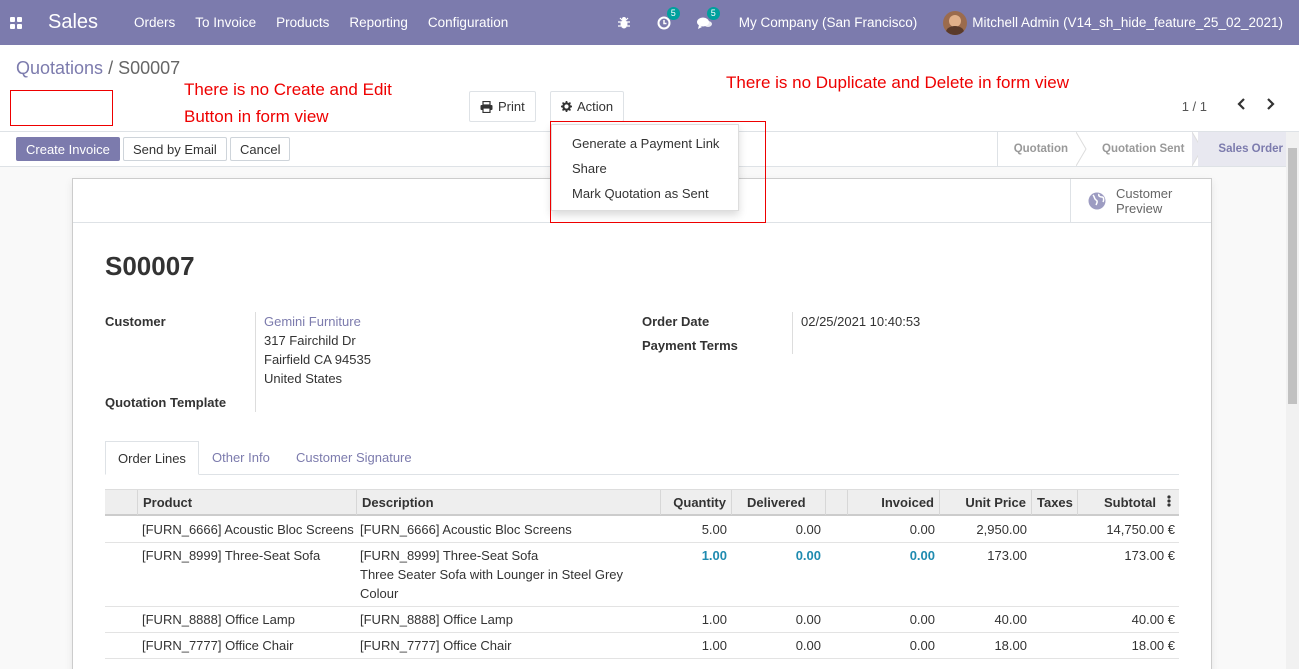 Image resolution: width=1299 pixels, height=669 pixels. What do you see at coordinates (1149, 555) in the screenshot?
I see `cell-subtotal: 173.00 €` at bounding box center [1149, 555].